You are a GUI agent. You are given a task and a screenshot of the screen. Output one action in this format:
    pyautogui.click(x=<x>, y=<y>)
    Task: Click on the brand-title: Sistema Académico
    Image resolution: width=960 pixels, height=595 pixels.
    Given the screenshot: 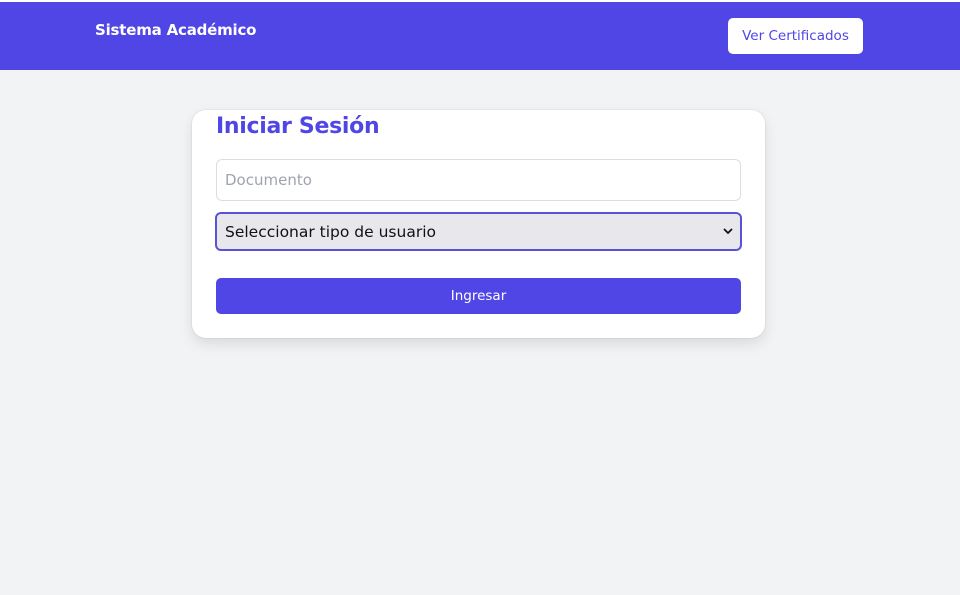 What is the action you would take?
    pyautogui.click(x=176, y=30)
    